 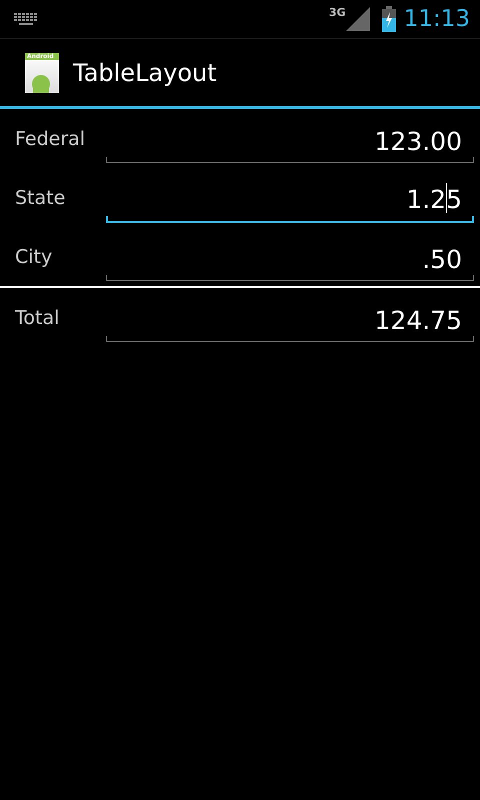 I want to click on number-field: 123.00, so click(x=290, y=141).